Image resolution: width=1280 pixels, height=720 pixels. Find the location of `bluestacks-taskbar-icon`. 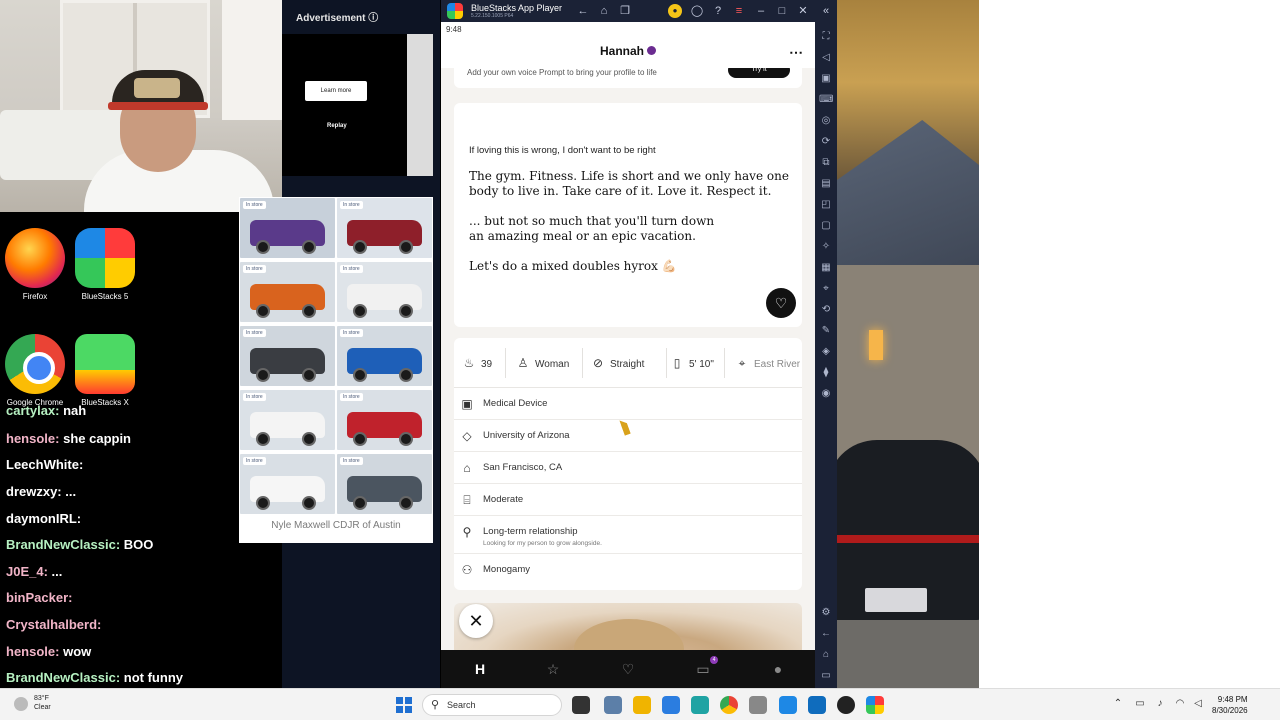

bluestacks-taskbar-icon is located at coordinates (875, 705).